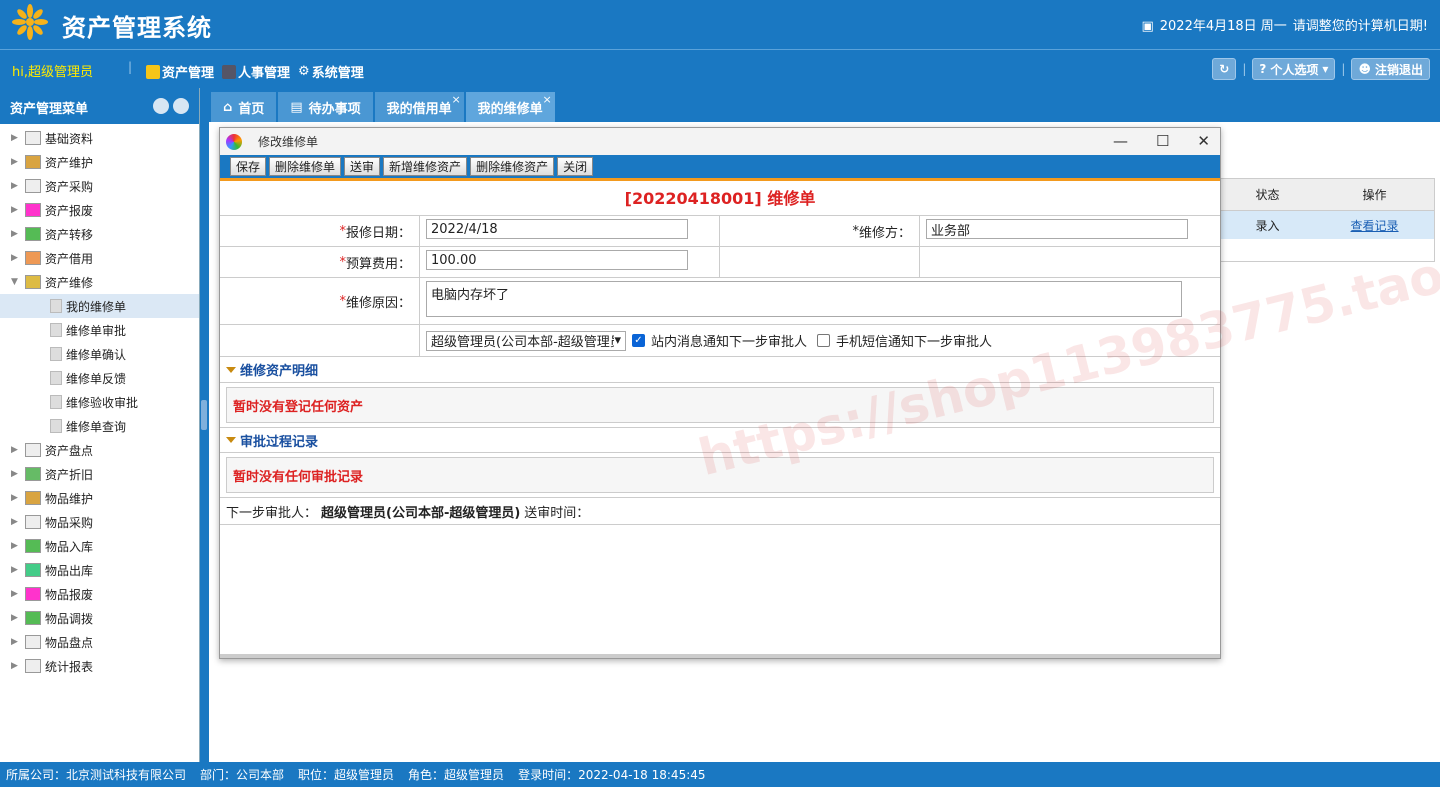  What do you see at coordinates (99, 210) in the screenshot?
I see `menu-item-asset-scrap: ▶ 资产报废` at bounding box center [99, 210].